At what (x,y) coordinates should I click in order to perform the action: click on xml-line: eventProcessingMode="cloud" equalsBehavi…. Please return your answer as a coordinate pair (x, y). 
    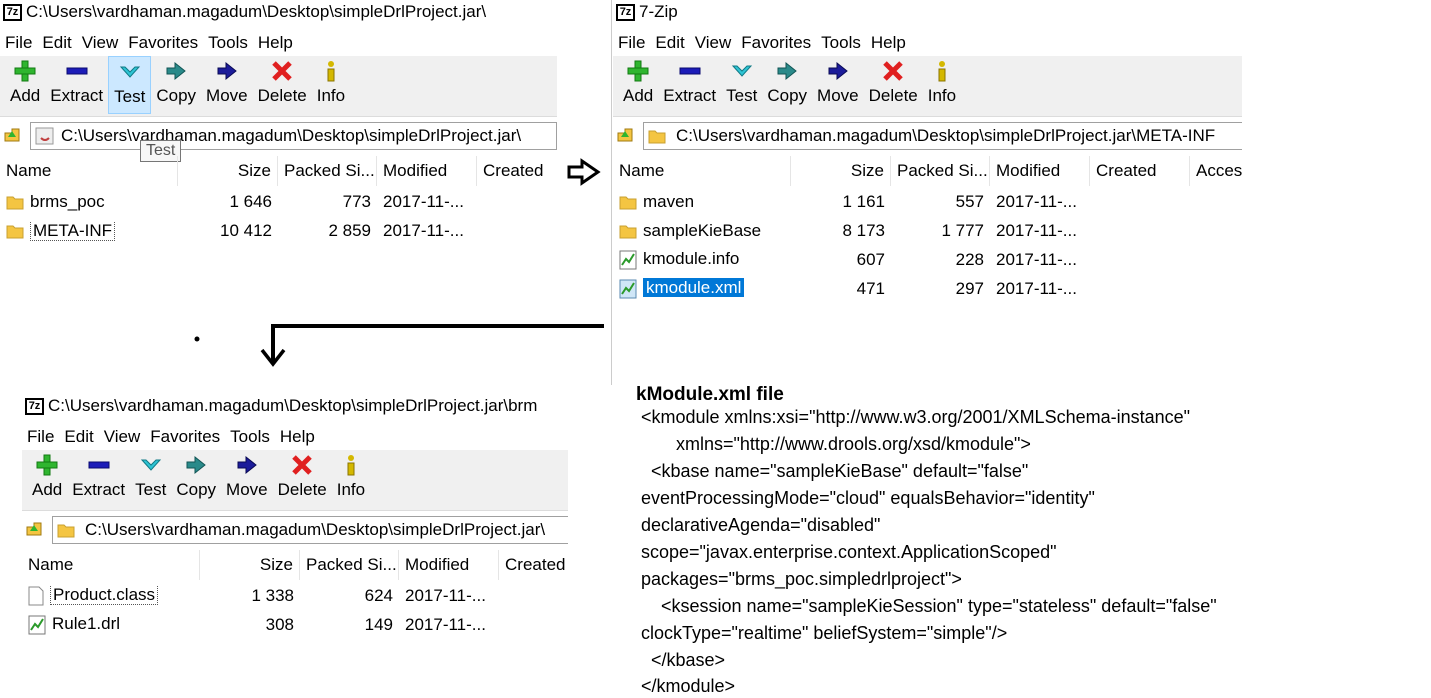
    Looking at the image, I should click on (868, 498).